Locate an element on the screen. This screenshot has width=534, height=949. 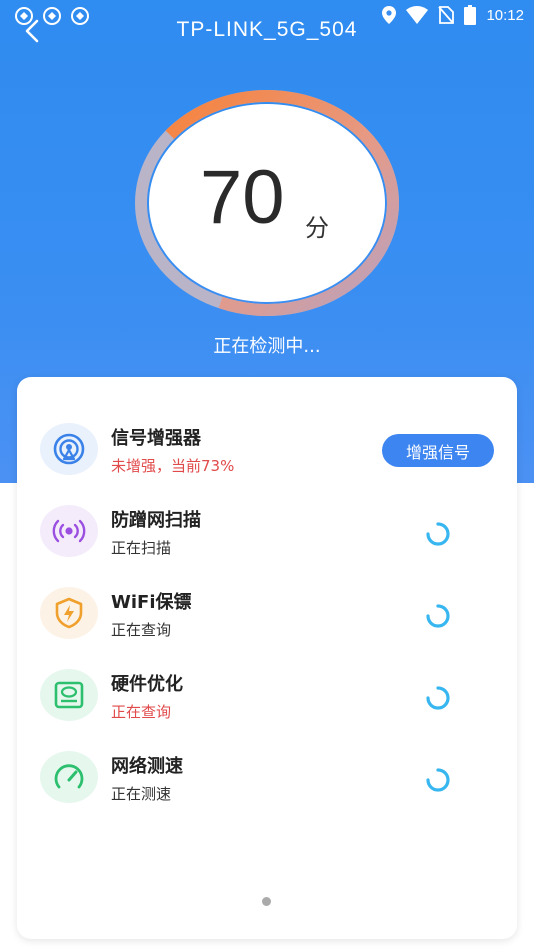
page-title: TP-LINK_5G_504 is located at coordinates (267, 29).